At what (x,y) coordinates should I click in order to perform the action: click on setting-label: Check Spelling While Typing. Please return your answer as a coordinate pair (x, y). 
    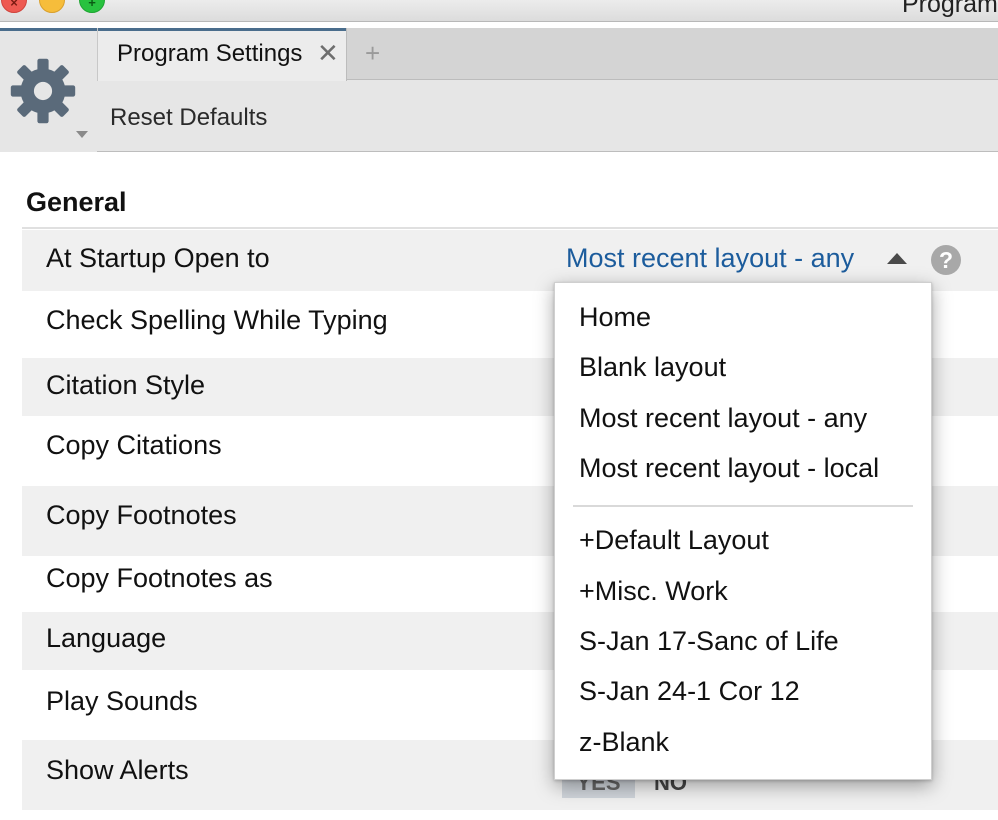
    Looking at the image, I should click on (217, 320).